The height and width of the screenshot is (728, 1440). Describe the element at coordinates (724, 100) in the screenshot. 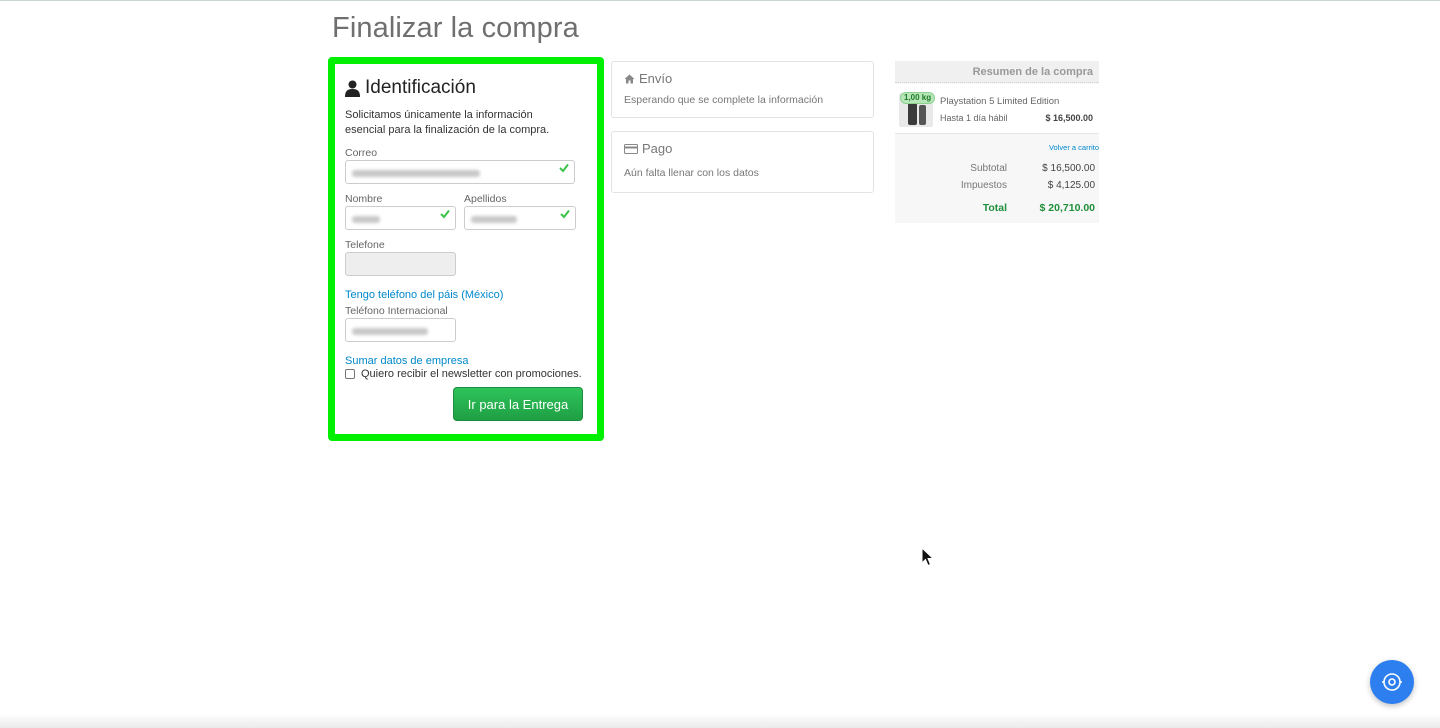

I see `shipping-status: Esperando que se complete la información` at that location.